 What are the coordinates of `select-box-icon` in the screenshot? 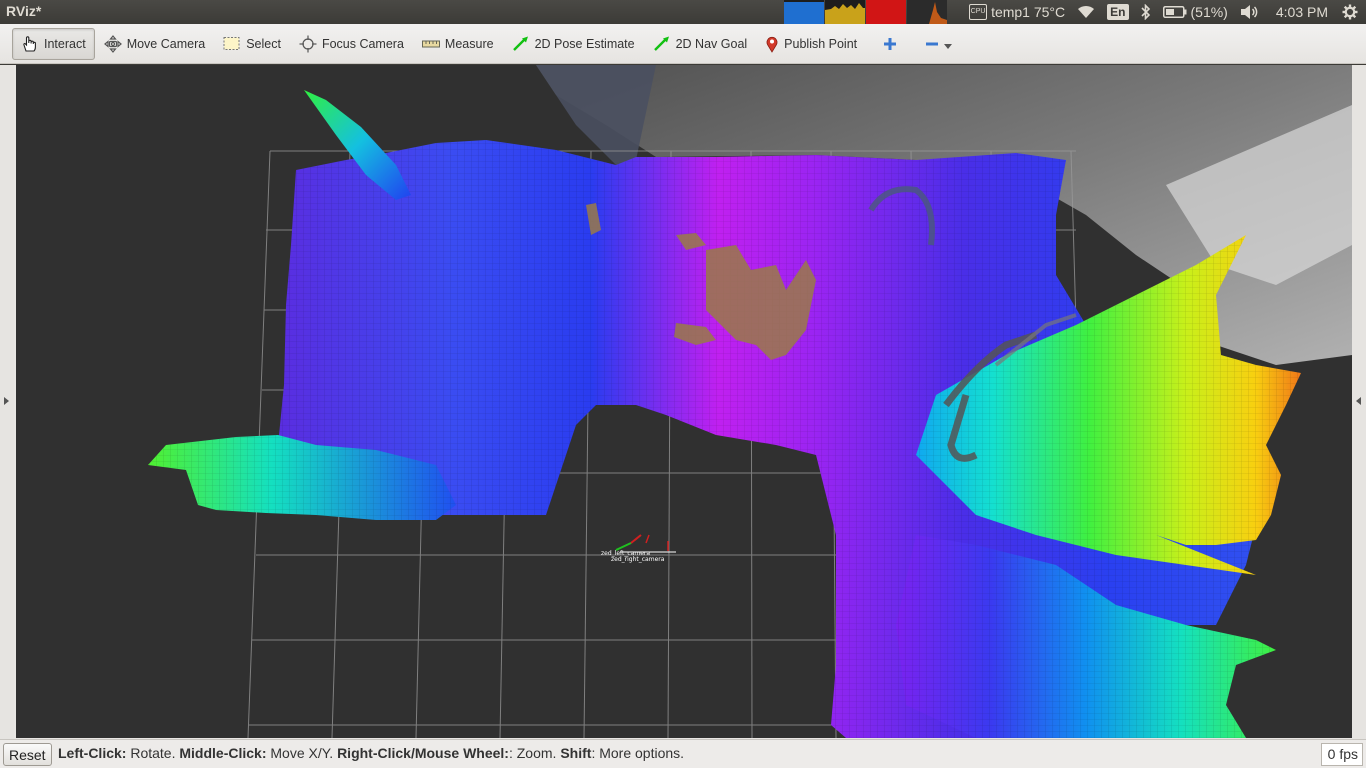 It's located at (231, 43).